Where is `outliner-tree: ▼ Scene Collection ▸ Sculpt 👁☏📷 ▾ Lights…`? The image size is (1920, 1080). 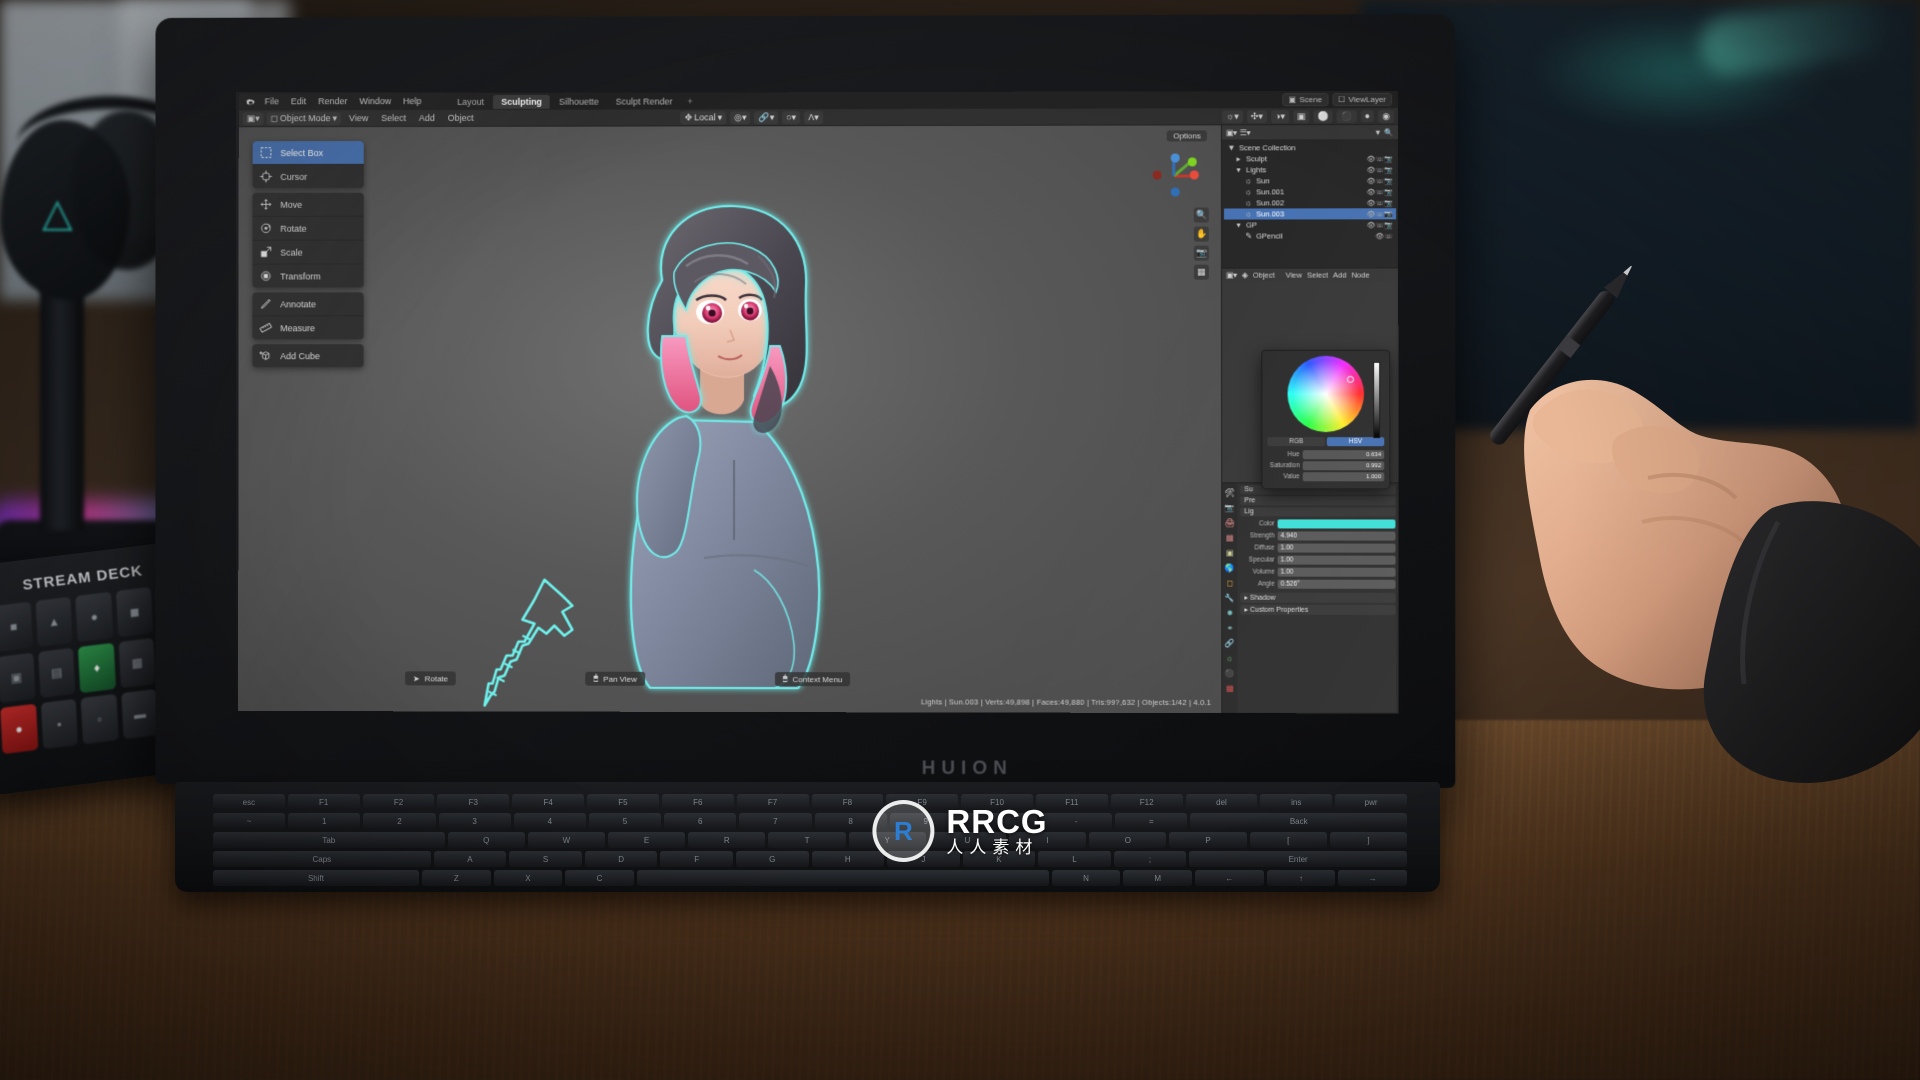 outliner-tree: ▼ Scene Collection ▸ Sculpt 👁☏📷 ▾ Lights… is located at coordinates (1310, 203).